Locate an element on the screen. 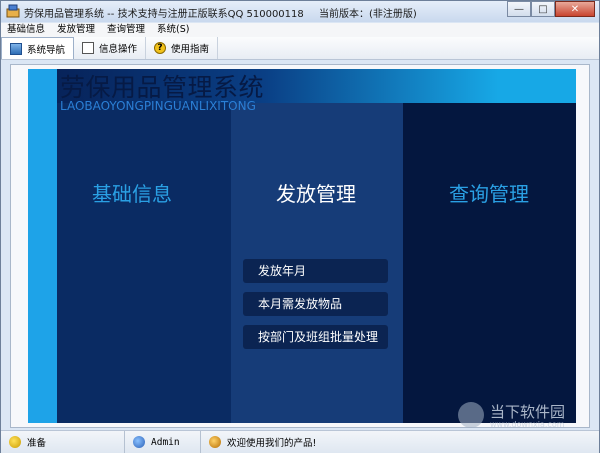 This screenshot has height=453, width=600. tab-user-guide-label: 使用指南 is located at coordinates (190, 49).